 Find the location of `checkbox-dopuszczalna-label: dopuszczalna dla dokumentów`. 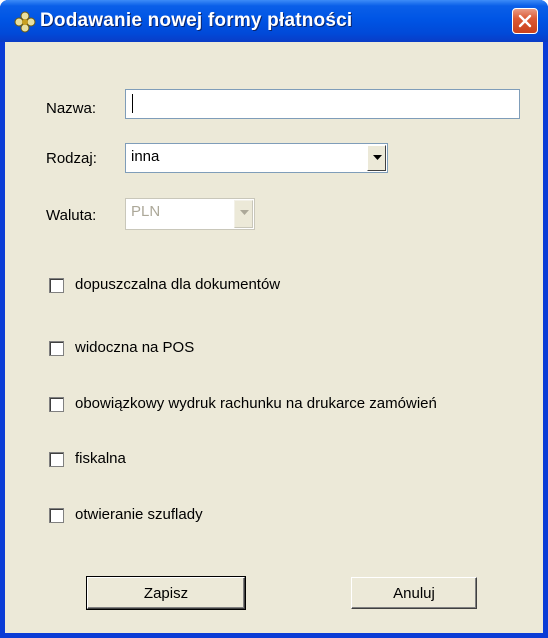

checkbox-dopuszczalna-label: dopuszczalna dla dokumentów is located at coordinates (177, 284).